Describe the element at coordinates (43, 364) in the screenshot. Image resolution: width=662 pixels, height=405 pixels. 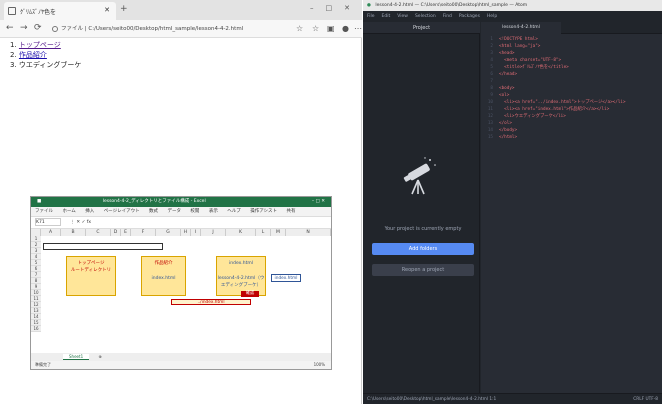
I see `status-text: 準備完了` at that location.